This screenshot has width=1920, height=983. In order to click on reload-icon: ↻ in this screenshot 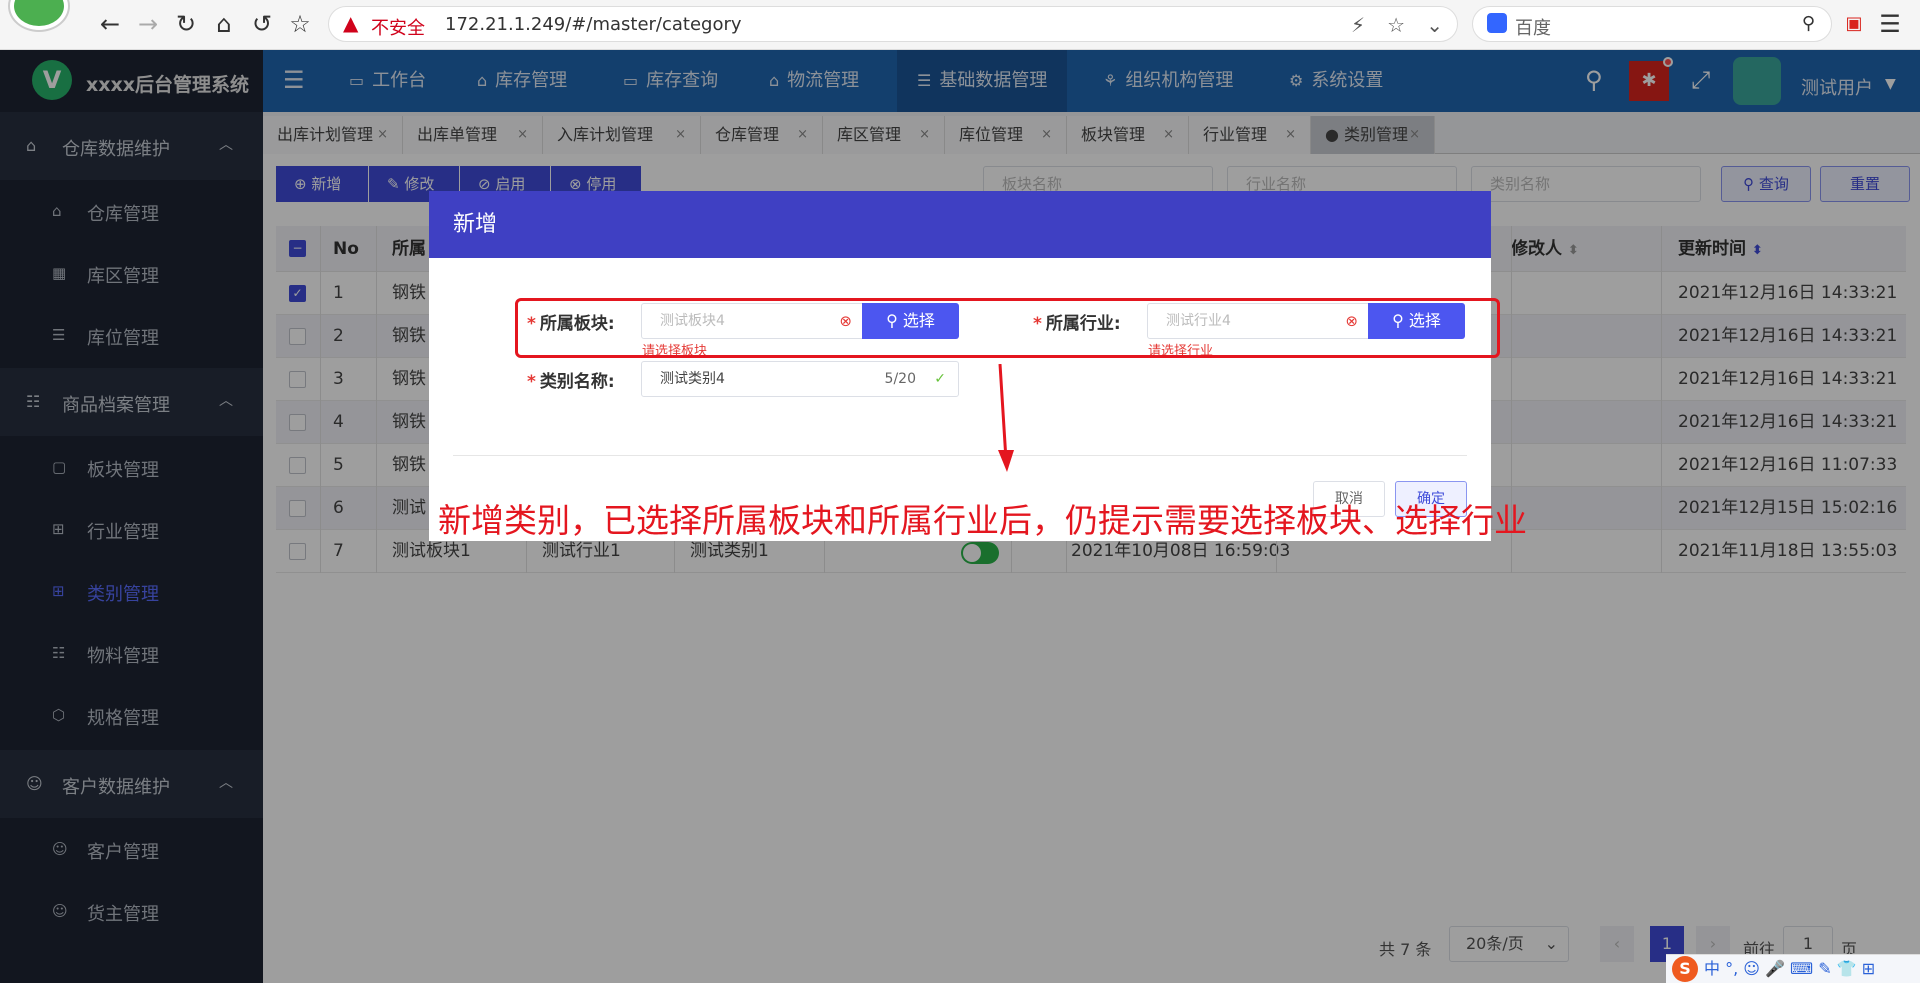, I will do `click(186, 24)`.